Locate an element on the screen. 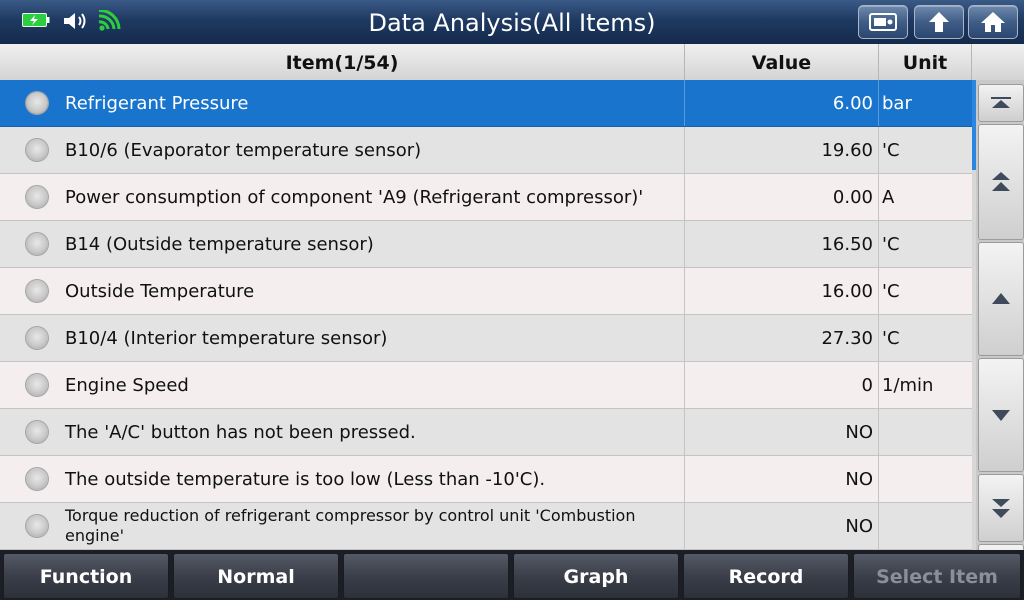  item-value: 0 is located at coordinates (867, 385).